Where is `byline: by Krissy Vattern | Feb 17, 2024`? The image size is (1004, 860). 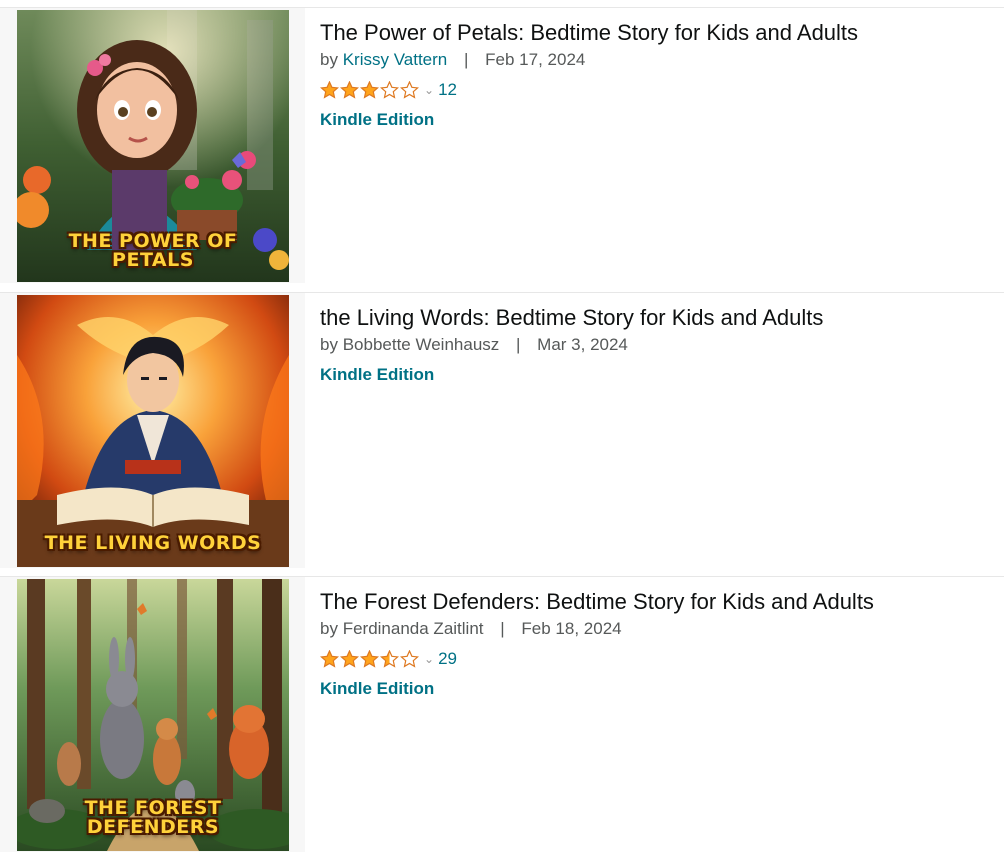
byline: by Krissy Vattern | Feb 17, 2024 is located at coordinates (657, 60).